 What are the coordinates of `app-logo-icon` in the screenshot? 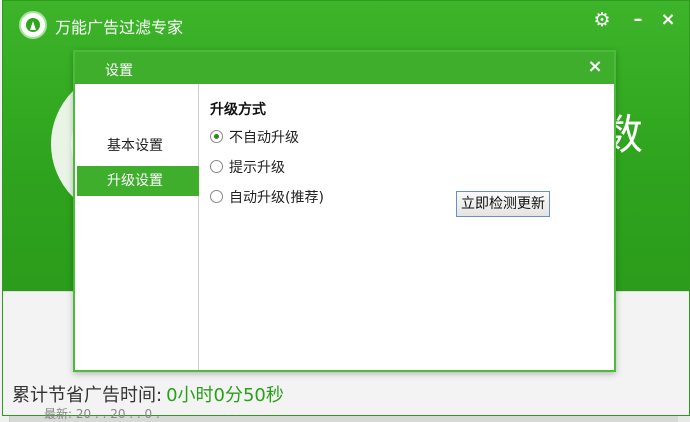 It's located at (33, 25).